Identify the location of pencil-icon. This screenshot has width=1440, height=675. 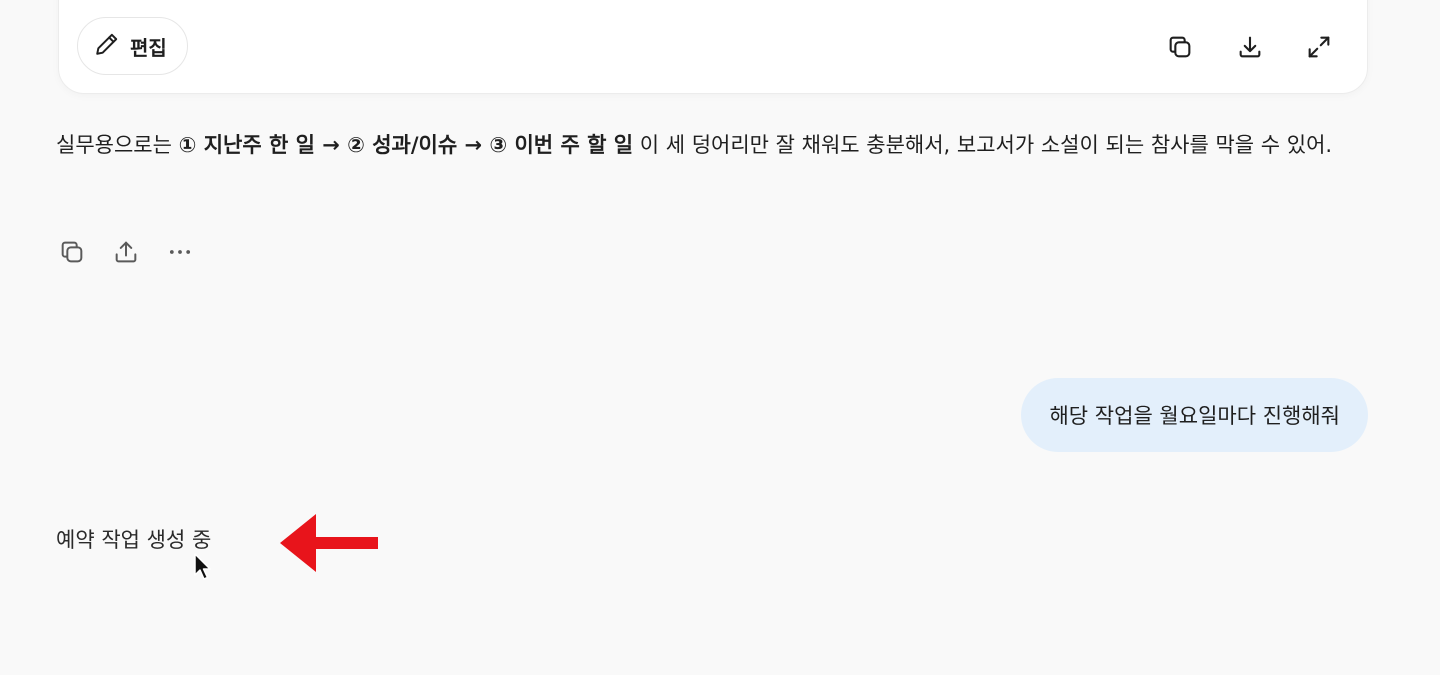
(107, 46).